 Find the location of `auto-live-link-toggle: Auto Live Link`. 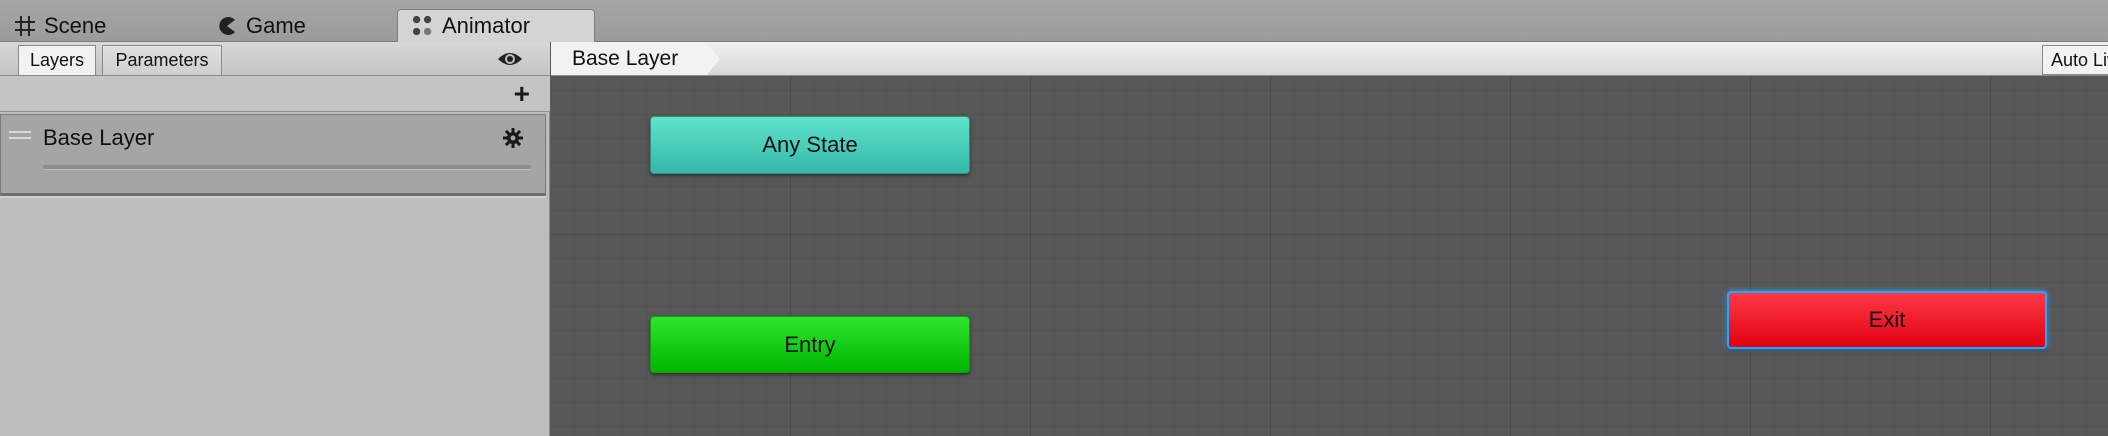

auto-live-link-toggle: Auto Live Link is located at coordinates (2075, 60).